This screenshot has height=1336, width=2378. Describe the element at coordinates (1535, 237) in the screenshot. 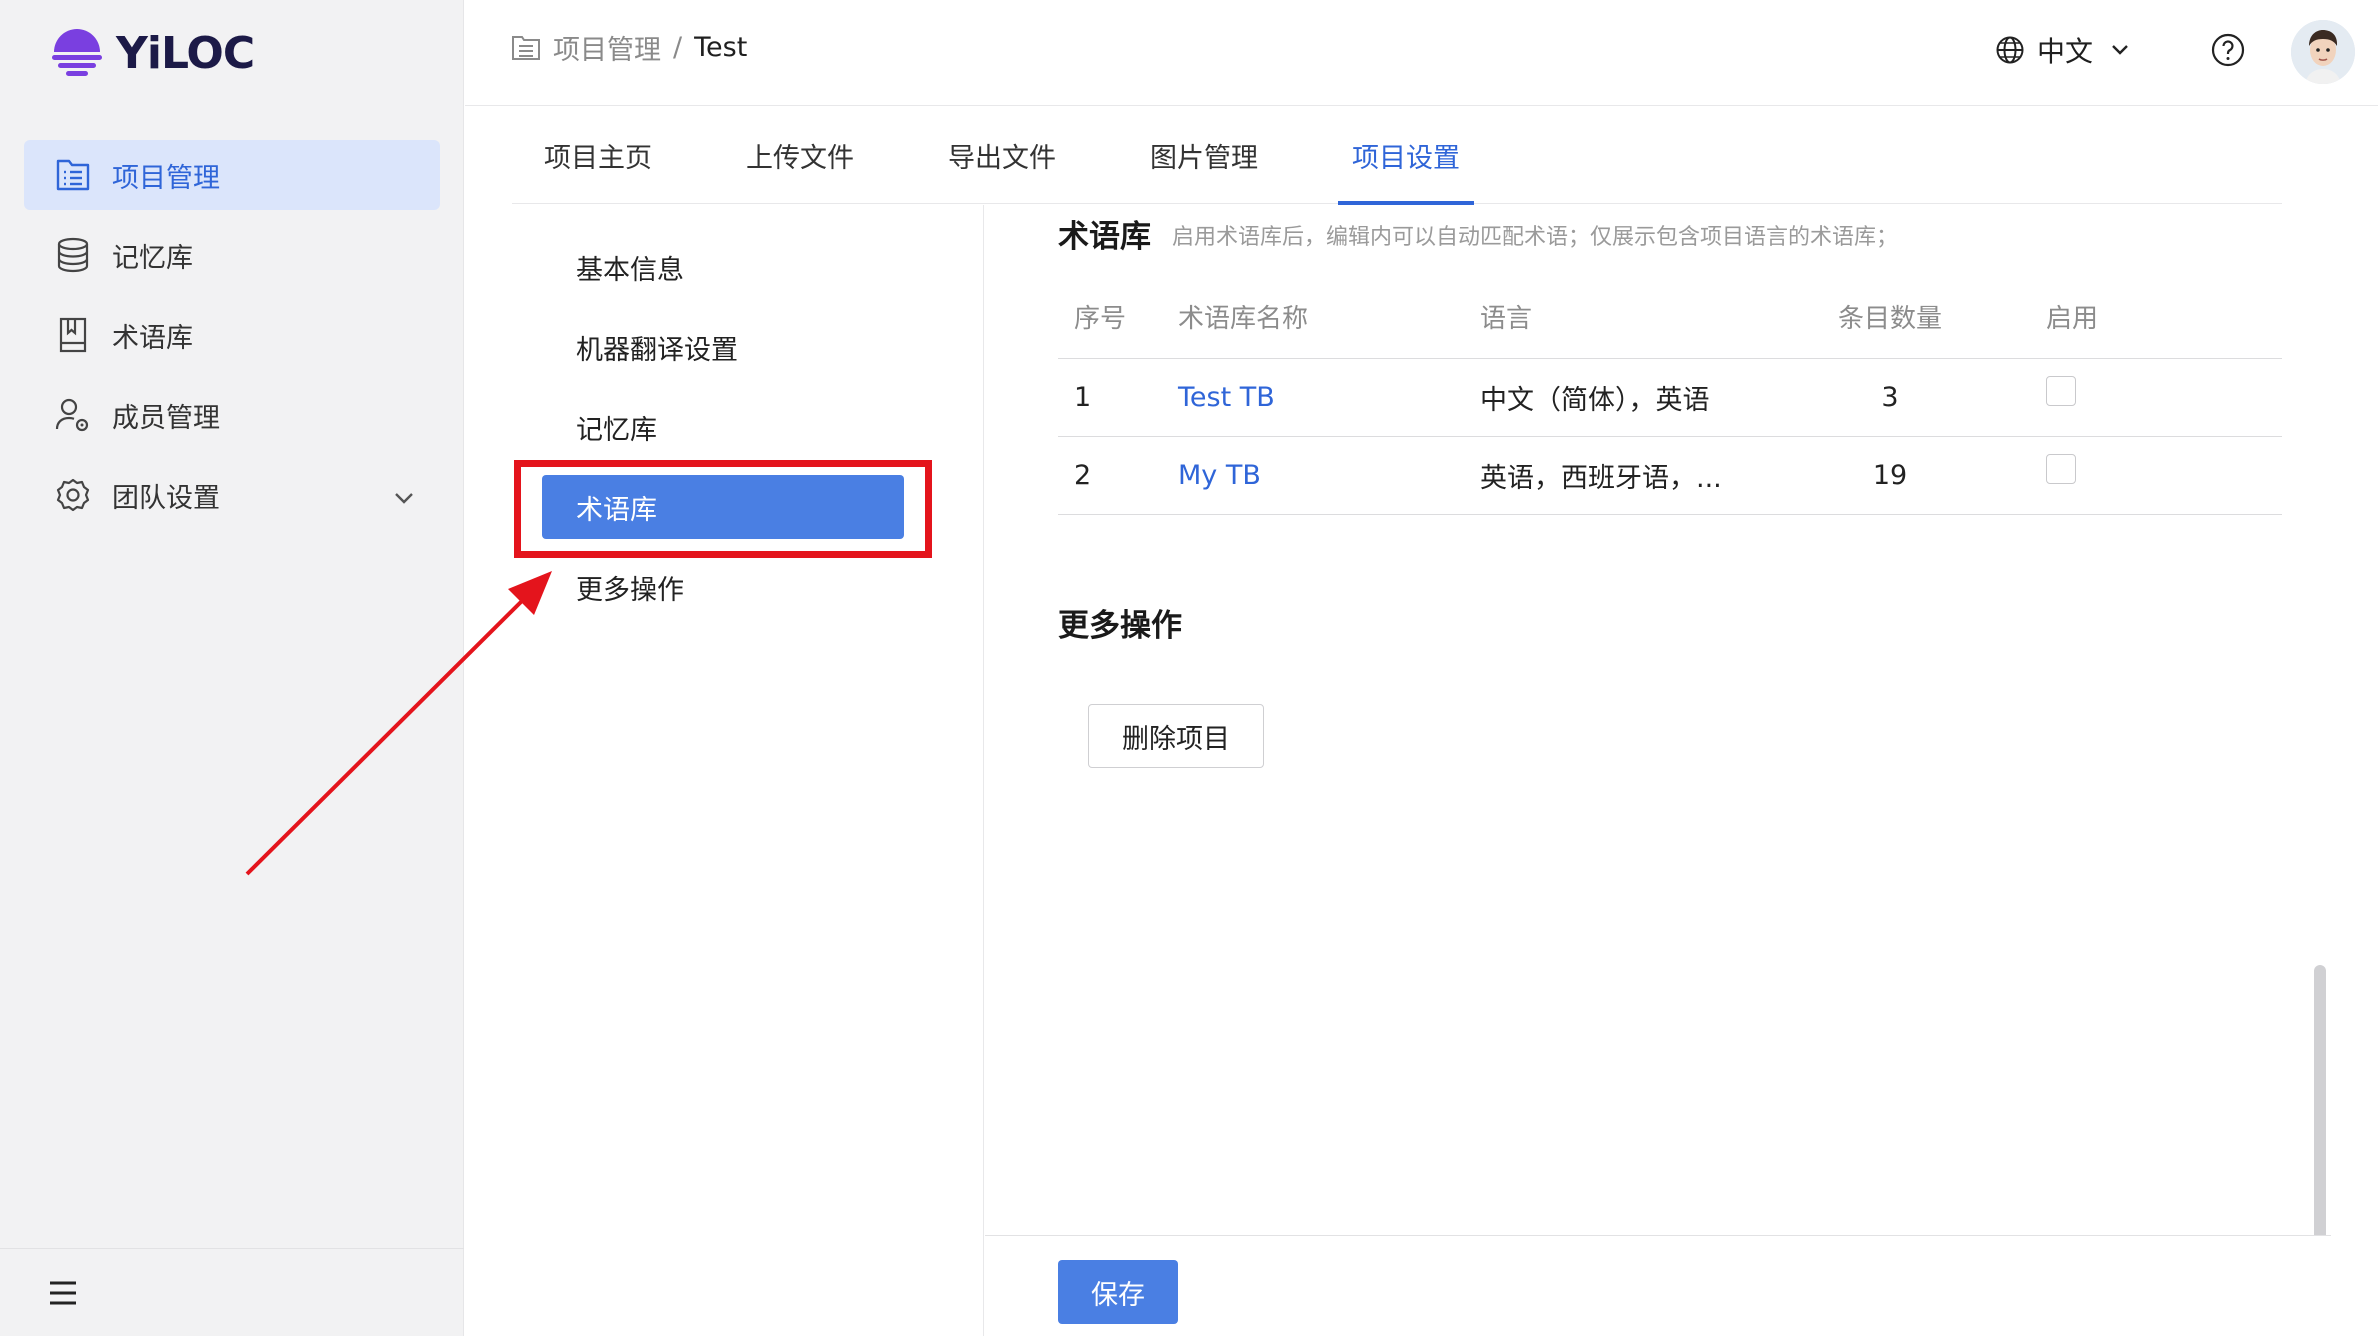

I see `termbase-section-description: 启用术语库后，编辑内可以自动匹配术语；仅展示包含项目语言的术语库；` at that location.